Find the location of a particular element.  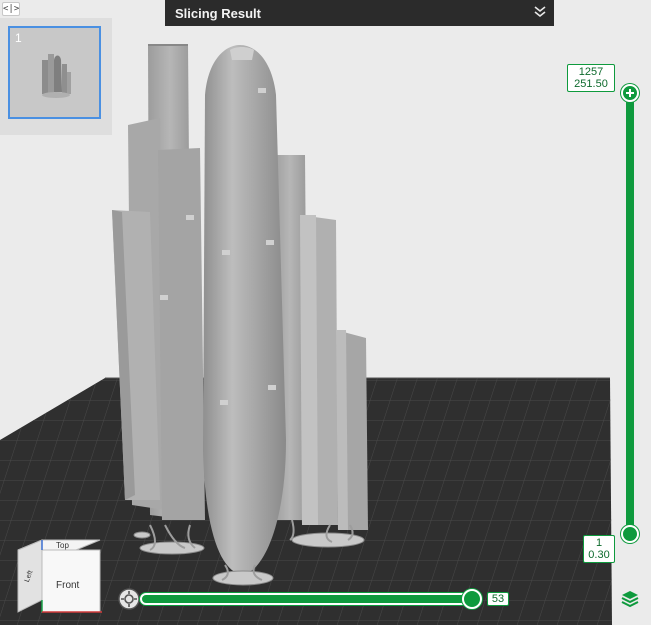

slicing-result-header: Slicing Result is located at coordinates (359, 13).